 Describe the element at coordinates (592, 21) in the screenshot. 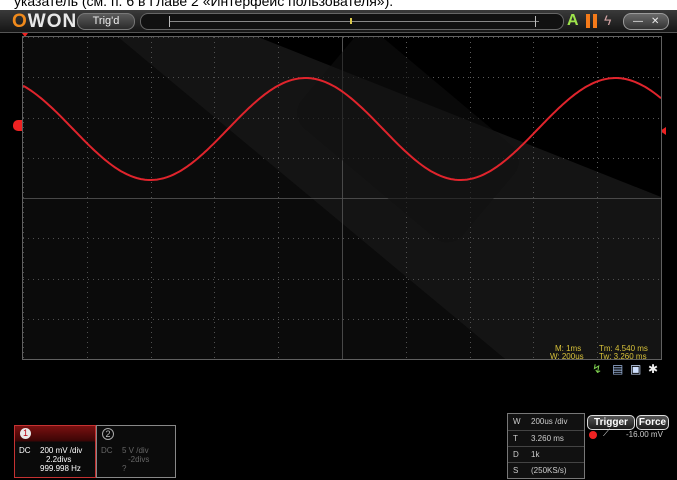

I see `pause-icon` at that location.